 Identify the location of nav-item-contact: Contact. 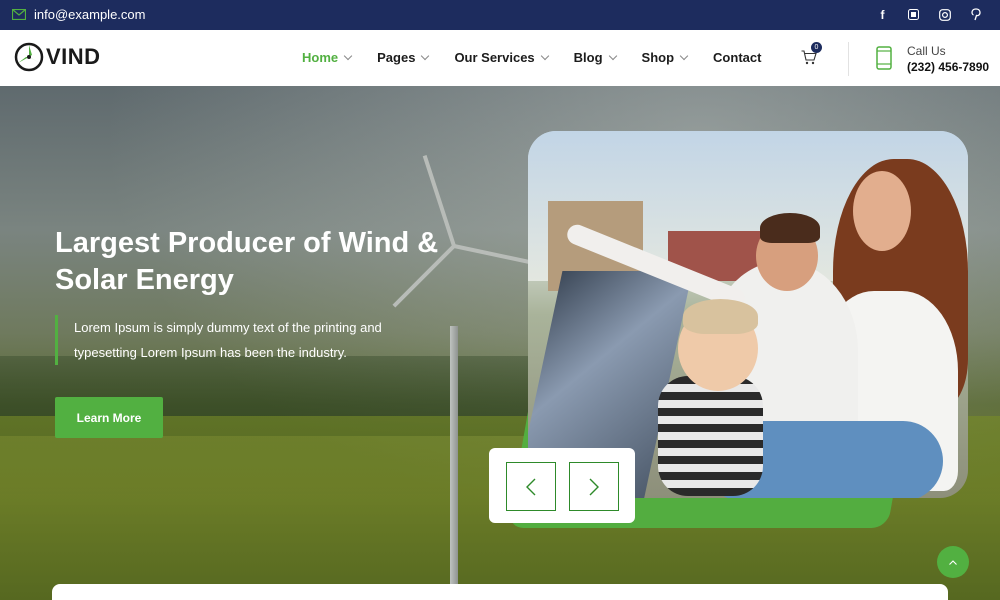
(737, 57).